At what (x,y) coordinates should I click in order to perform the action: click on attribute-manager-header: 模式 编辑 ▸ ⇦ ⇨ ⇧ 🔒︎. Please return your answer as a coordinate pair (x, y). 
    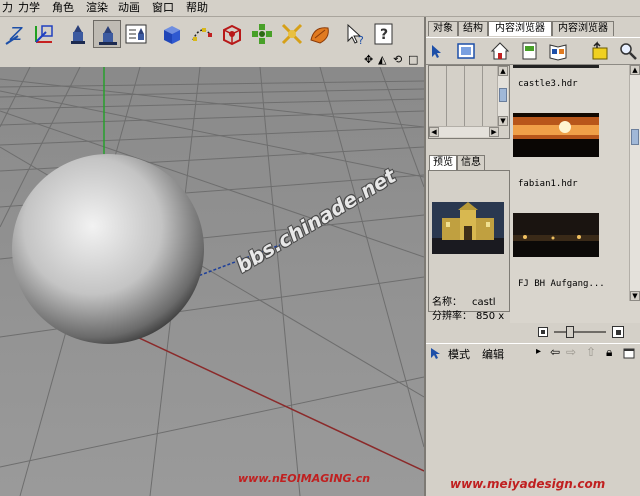
    Looking at the image, I should click on (533, 353).